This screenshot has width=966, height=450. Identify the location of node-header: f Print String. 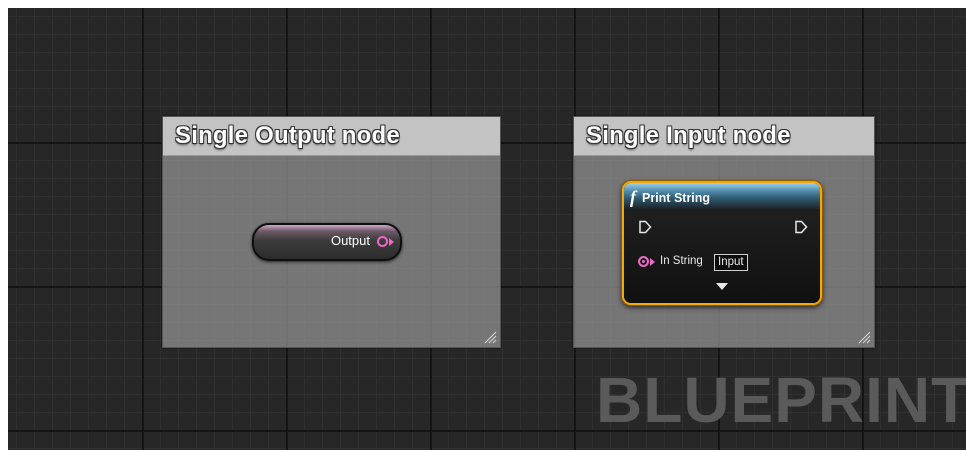
(722, 197).